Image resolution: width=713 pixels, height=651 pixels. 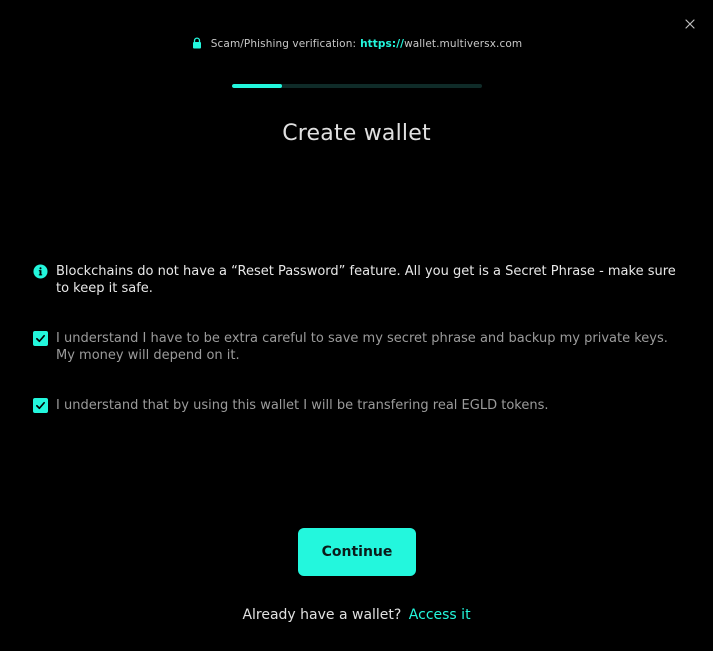 What do you see at coordinates (357, 86) in the screenshot?
I see `progress-bar` at bounding box center [357, 86].